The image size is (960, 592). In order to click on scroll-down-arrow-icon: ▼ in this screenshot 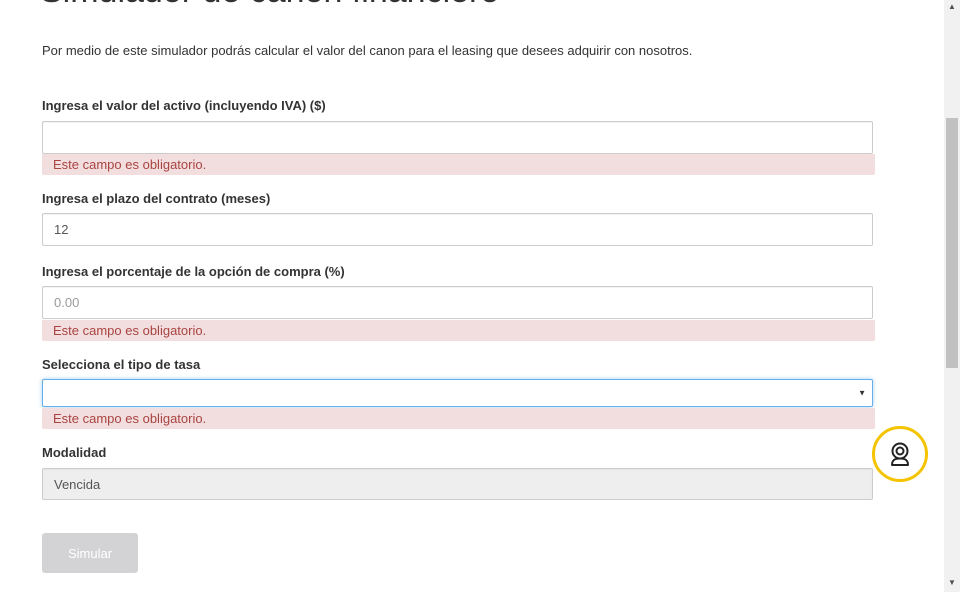, I will do `click(952, 582)`.